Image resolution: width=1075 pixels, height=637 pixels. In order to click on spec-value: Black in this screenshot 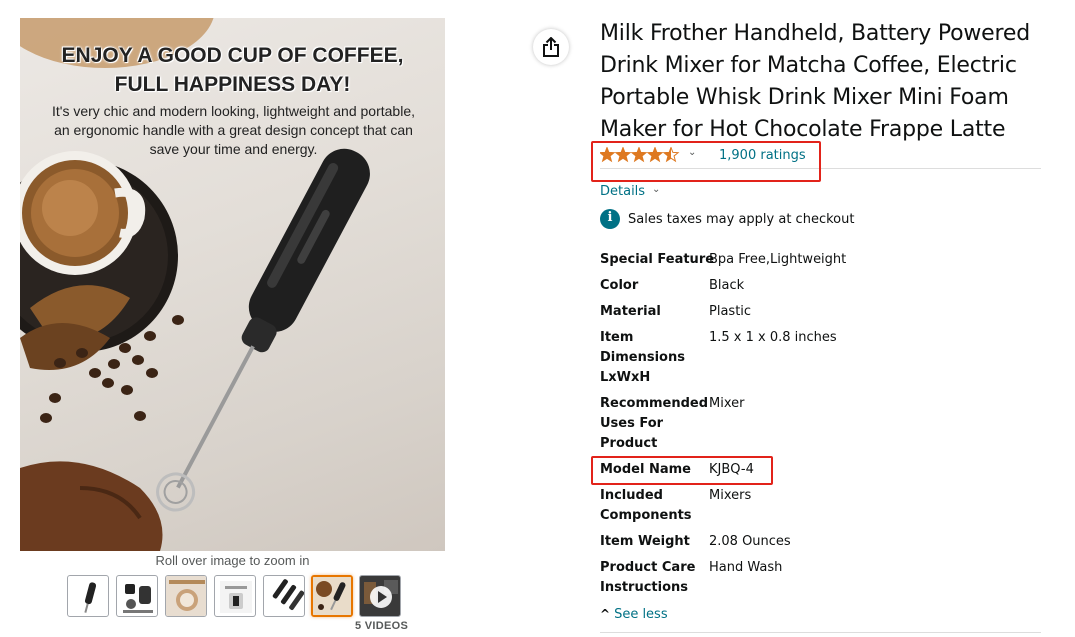, I will do `click(727, 285)`.